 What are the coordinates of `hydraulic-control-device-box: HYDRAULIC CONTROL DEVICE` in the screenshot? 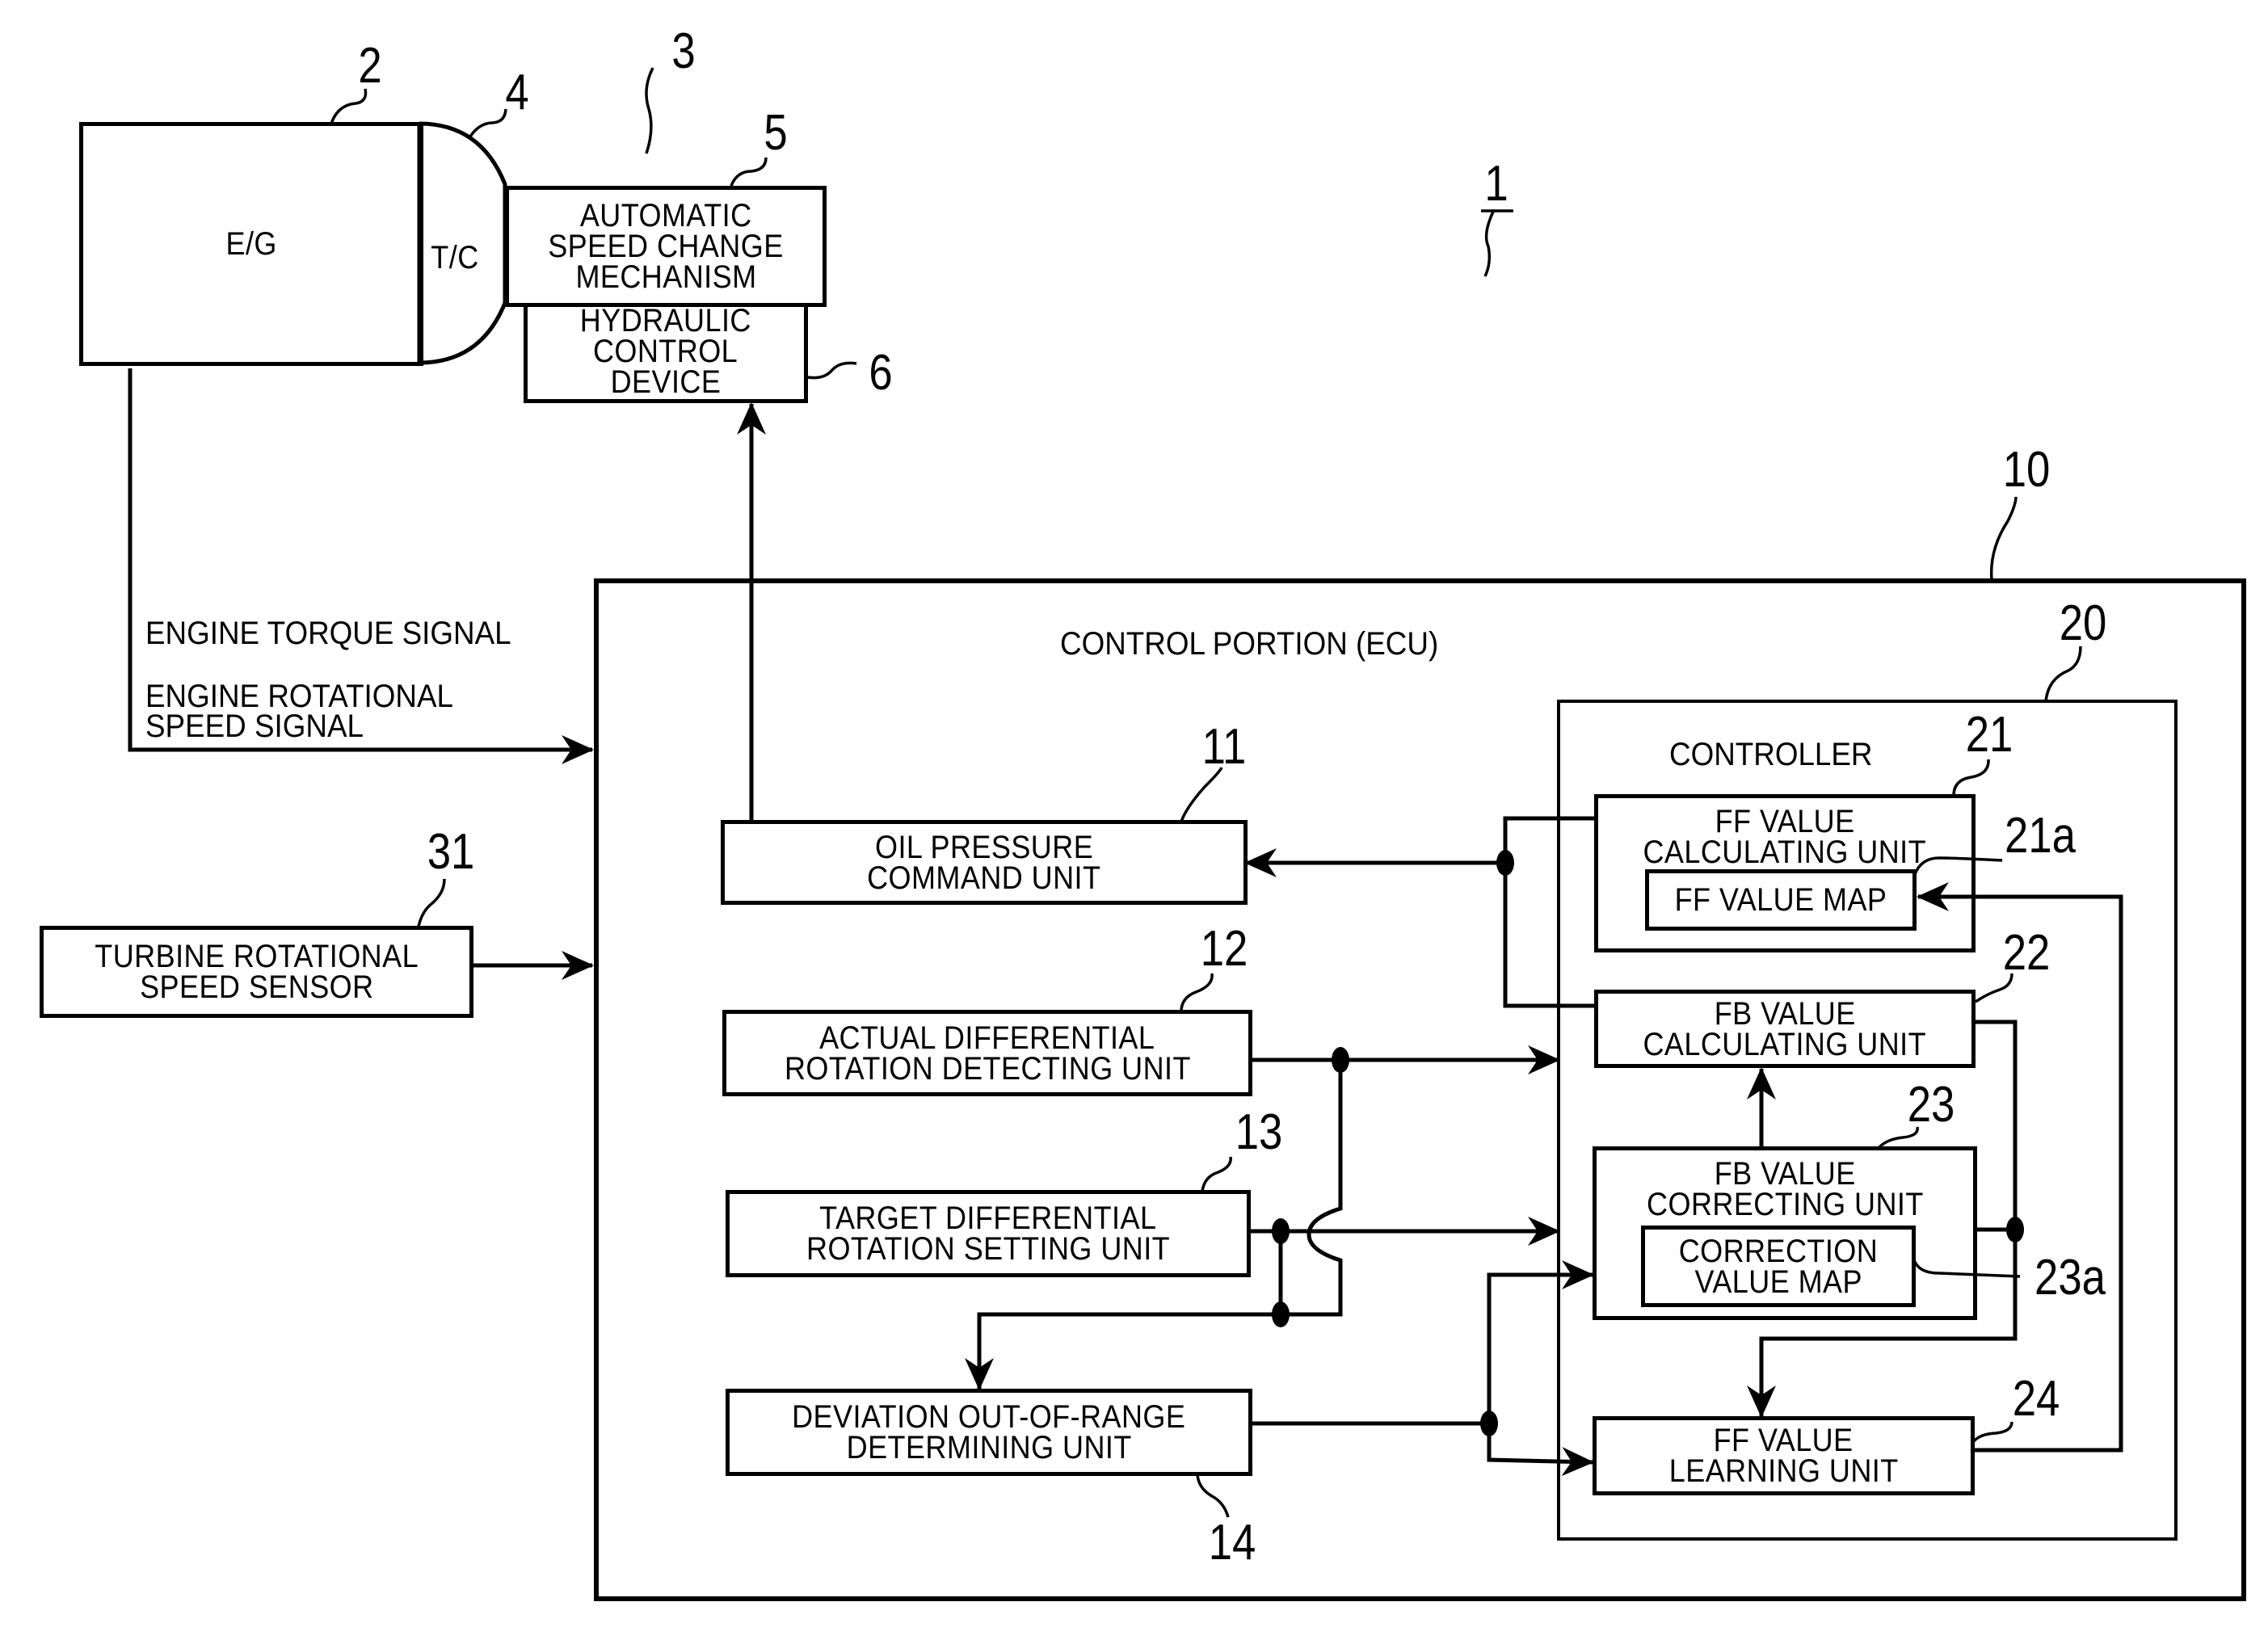 It's located at (666, 353).